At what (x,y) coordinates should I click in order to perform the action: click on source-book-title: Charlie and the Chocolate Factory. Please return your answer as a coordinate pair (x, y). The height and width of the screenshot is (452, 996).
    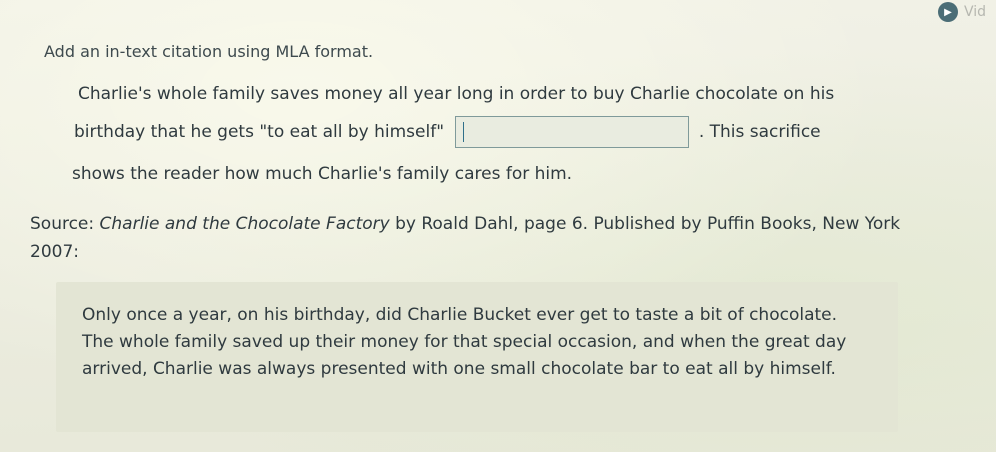
    Looking at the image, I should click on (244, 224).